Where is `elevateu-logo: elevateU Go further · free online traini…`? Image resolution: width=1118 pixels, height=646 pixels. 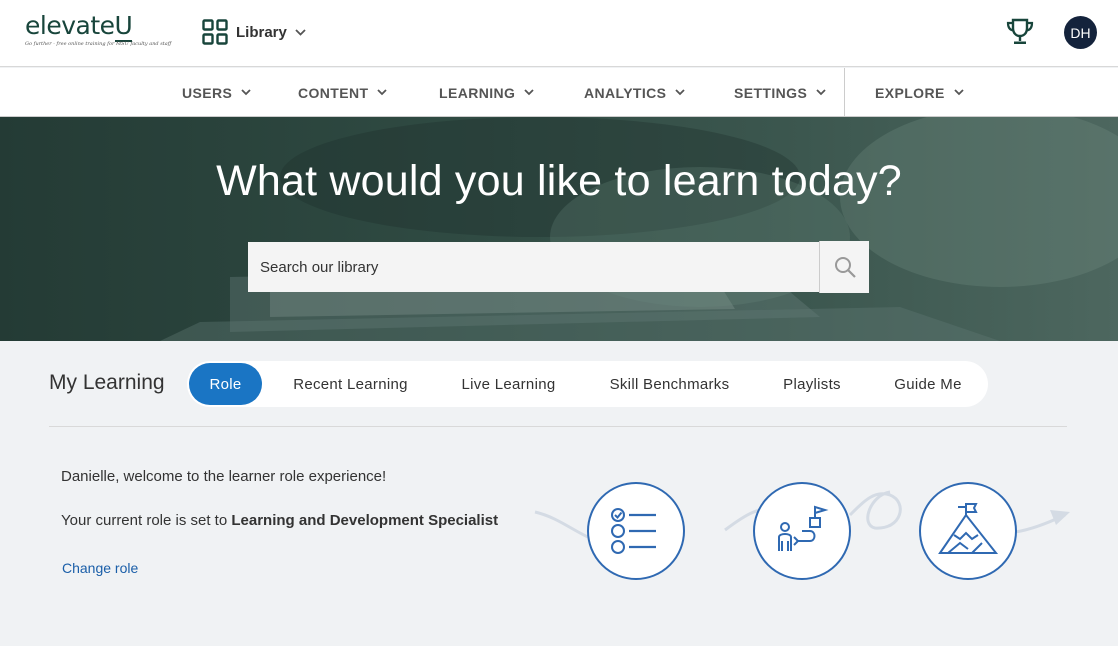 elevateu-logo: elevateU Go further · free online traini… is located at coordinates (93, 31).